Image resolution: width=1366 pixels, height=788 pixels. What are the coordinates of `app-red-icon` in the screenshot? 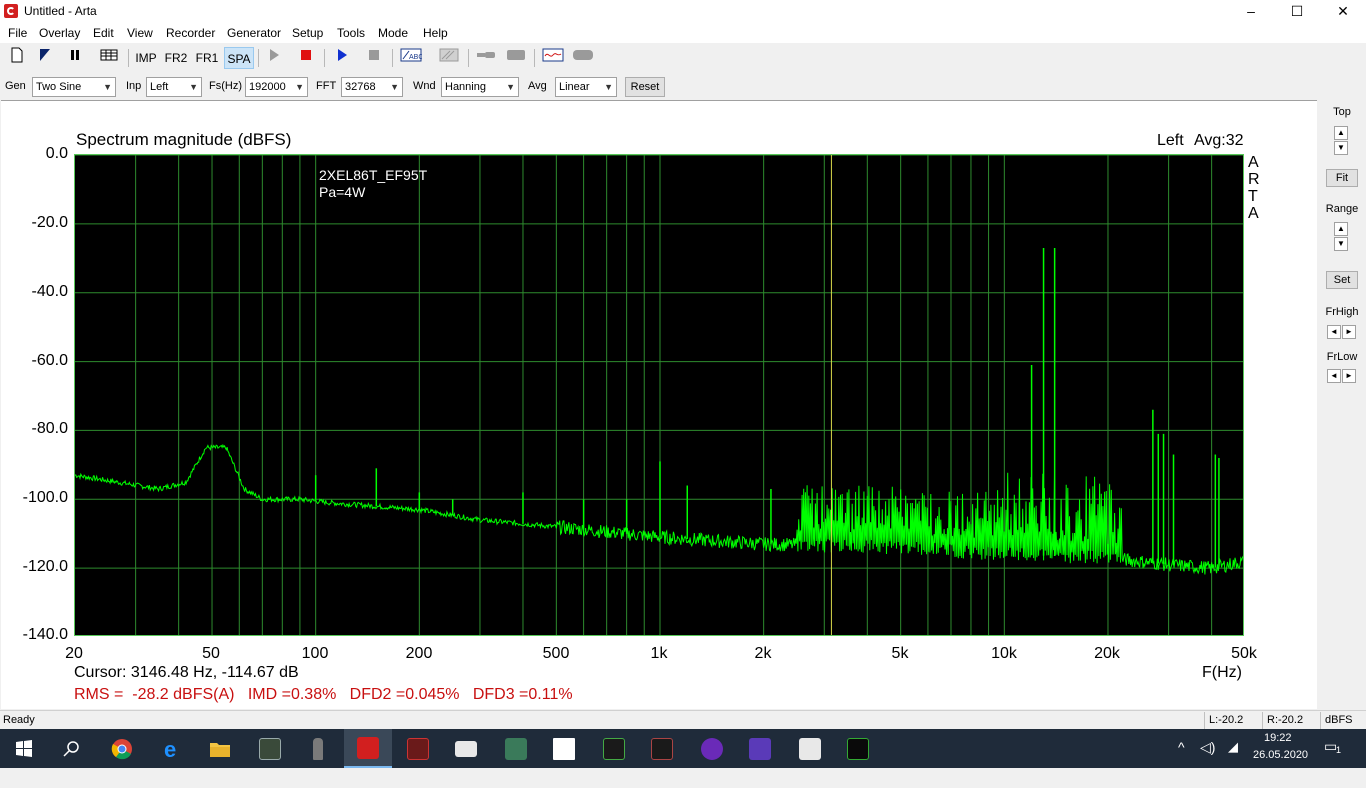 It's located at (418, 748).